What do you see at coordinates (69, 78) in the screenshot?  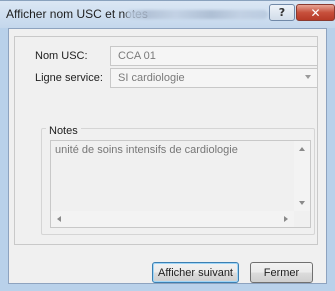 I see `ligne-service-label: Ligne service:` at bounding box center [69, 78].